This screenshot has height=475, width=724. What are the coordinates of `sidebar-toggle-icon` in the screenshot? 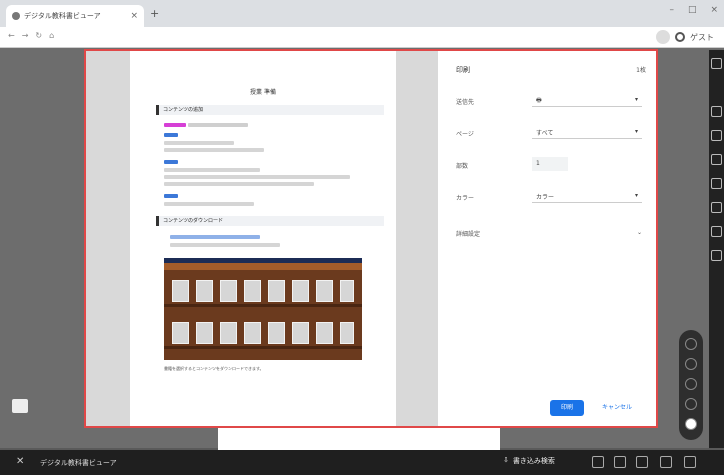 It's located at (20, 406).